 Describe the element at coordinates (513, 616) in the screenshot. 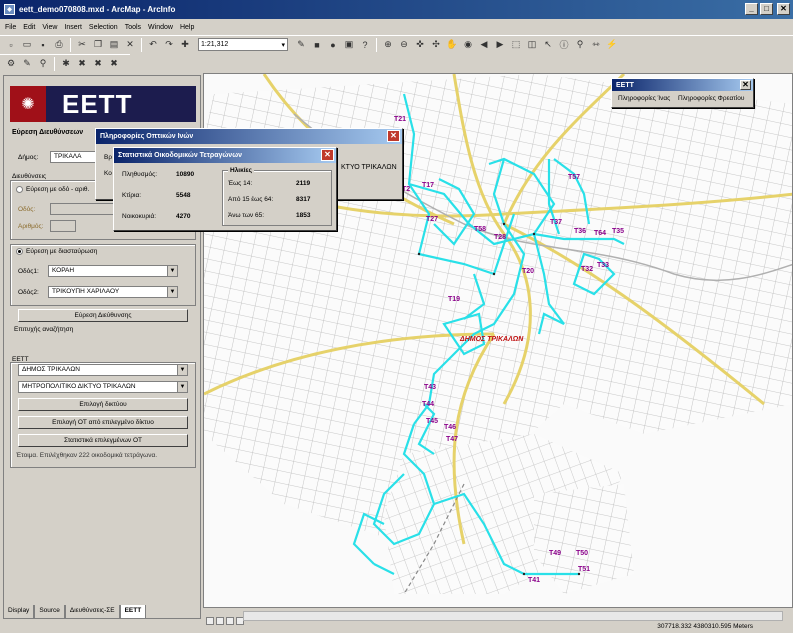

I see `horizontal-scrollbar` at that location.